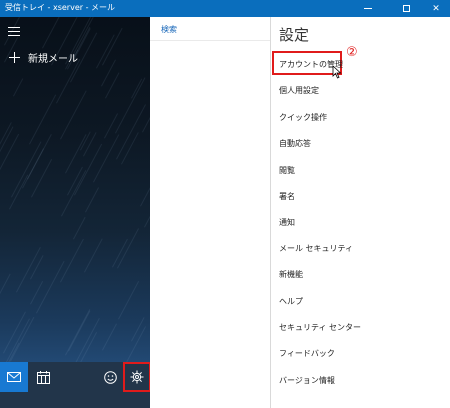 This screenshot has width=450, height=408. I want to click on settings-nav-button, so click(137, 377).